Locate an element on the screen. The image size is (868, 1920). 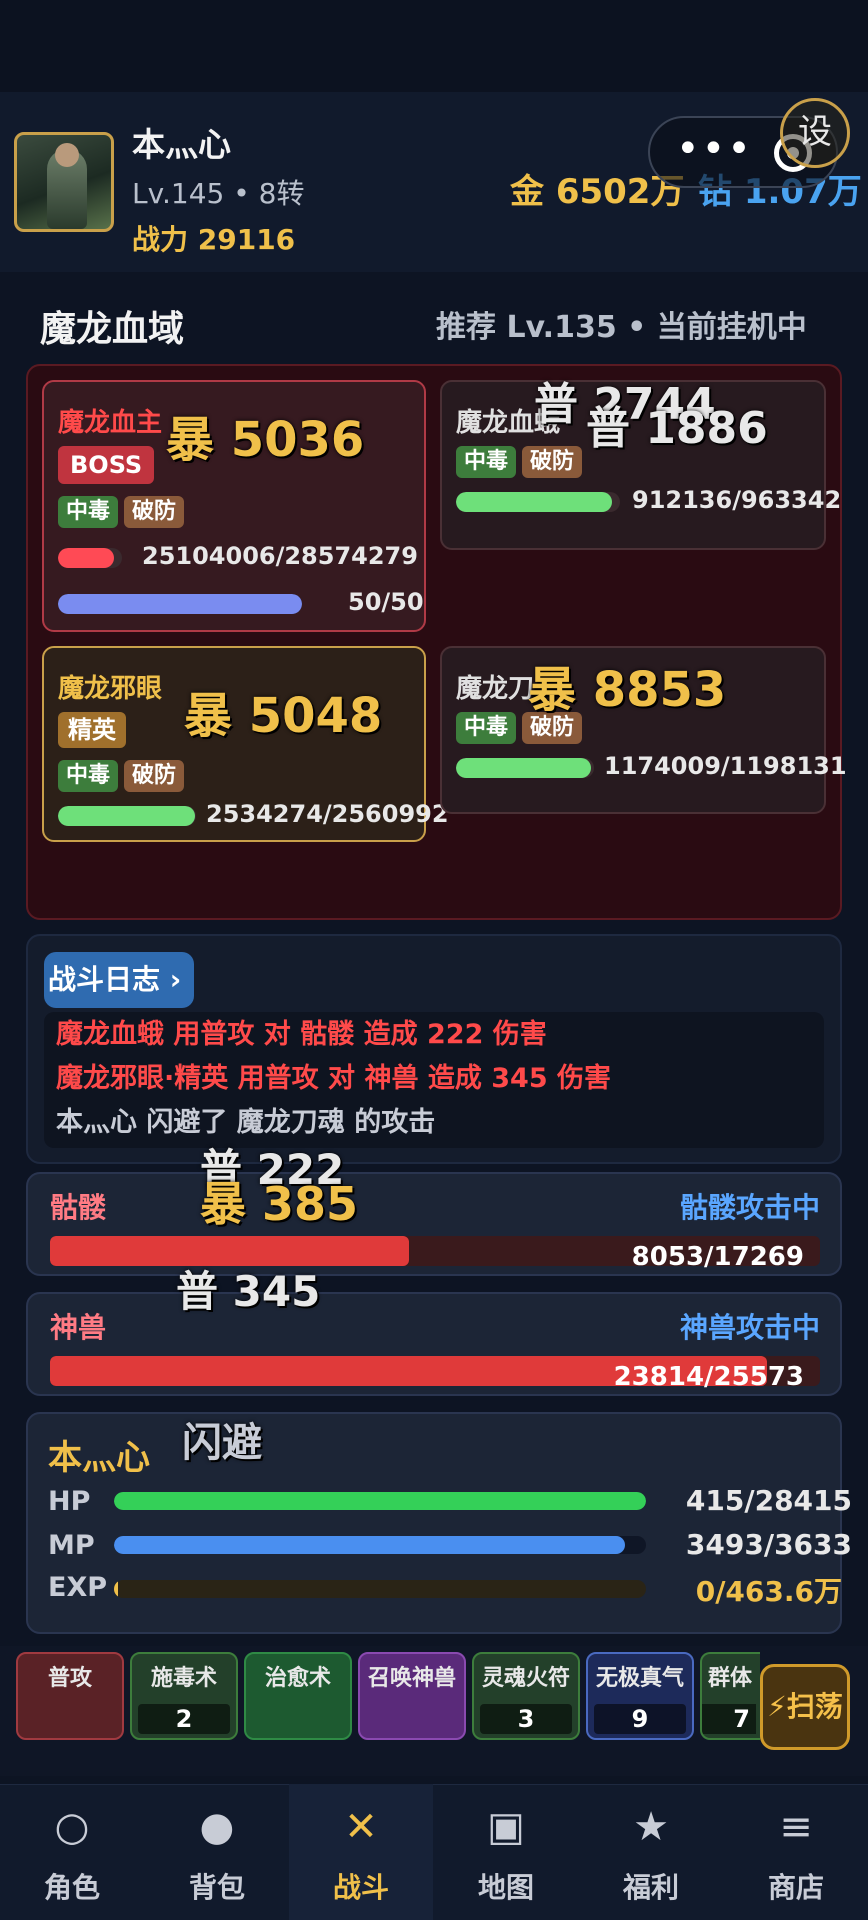
player-name: 本灬心 is located at coordinates (181, 144).